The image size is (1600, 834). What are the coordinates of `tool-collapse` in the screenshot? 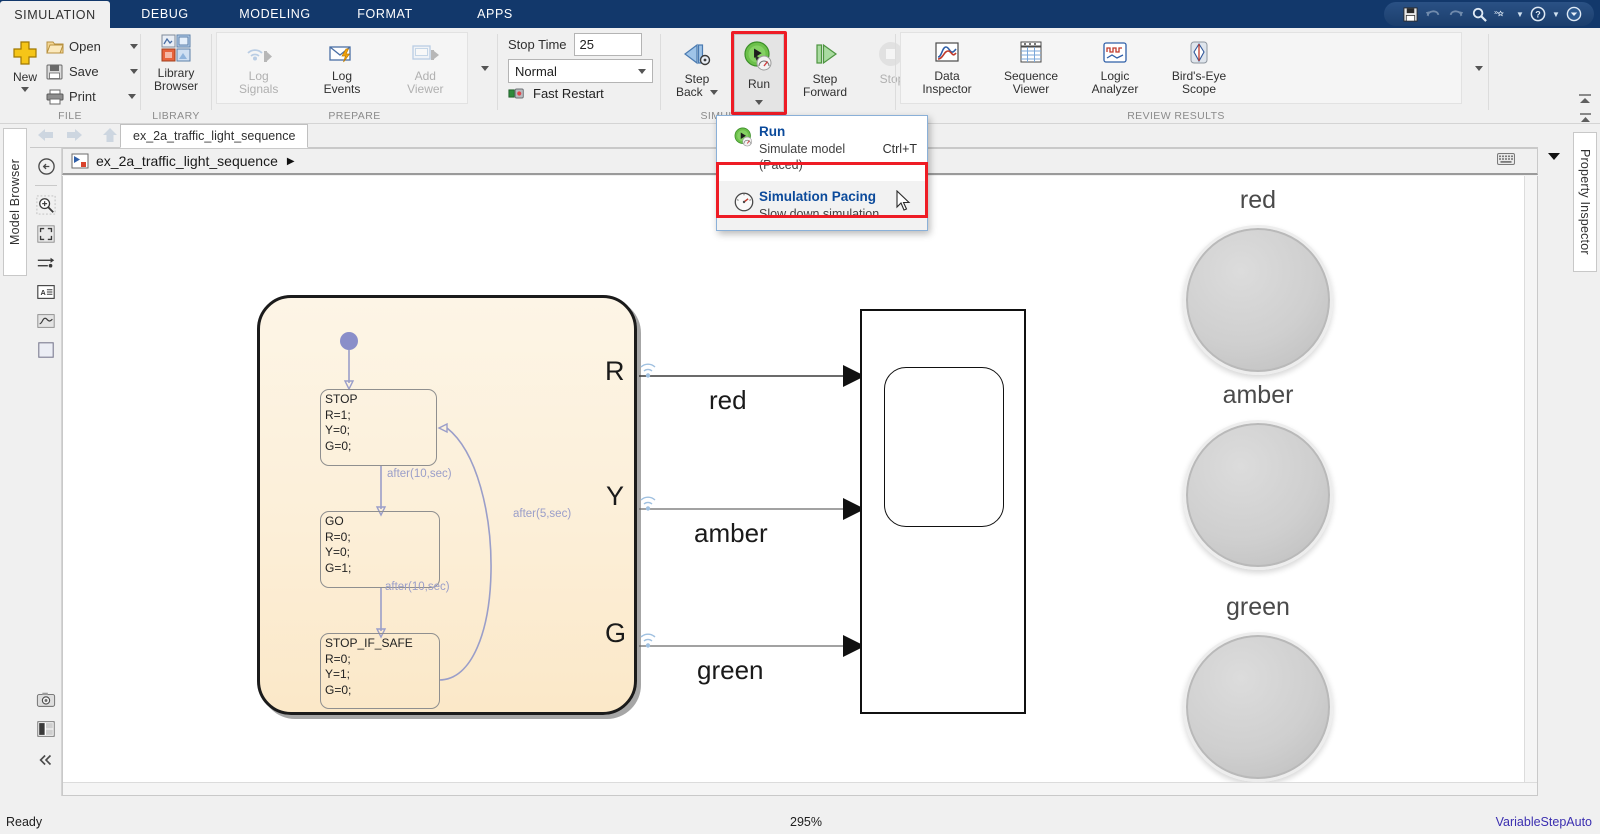 It's located at (46, 759).